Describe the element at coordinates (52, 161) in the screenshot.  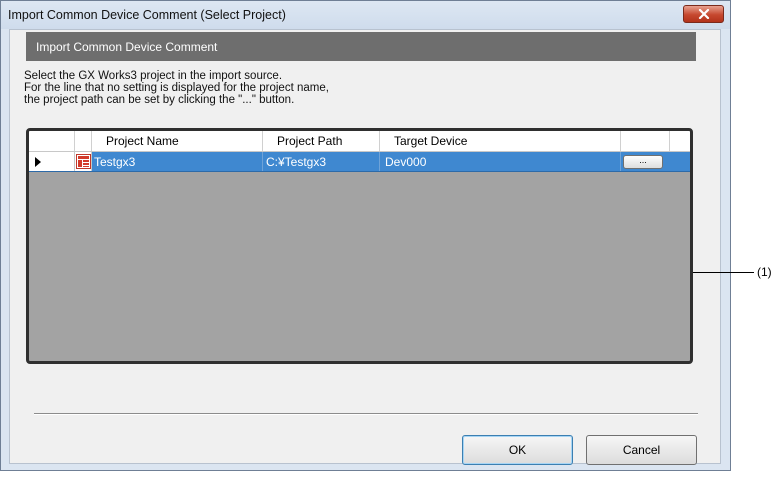
I see `row-selector` at that location.